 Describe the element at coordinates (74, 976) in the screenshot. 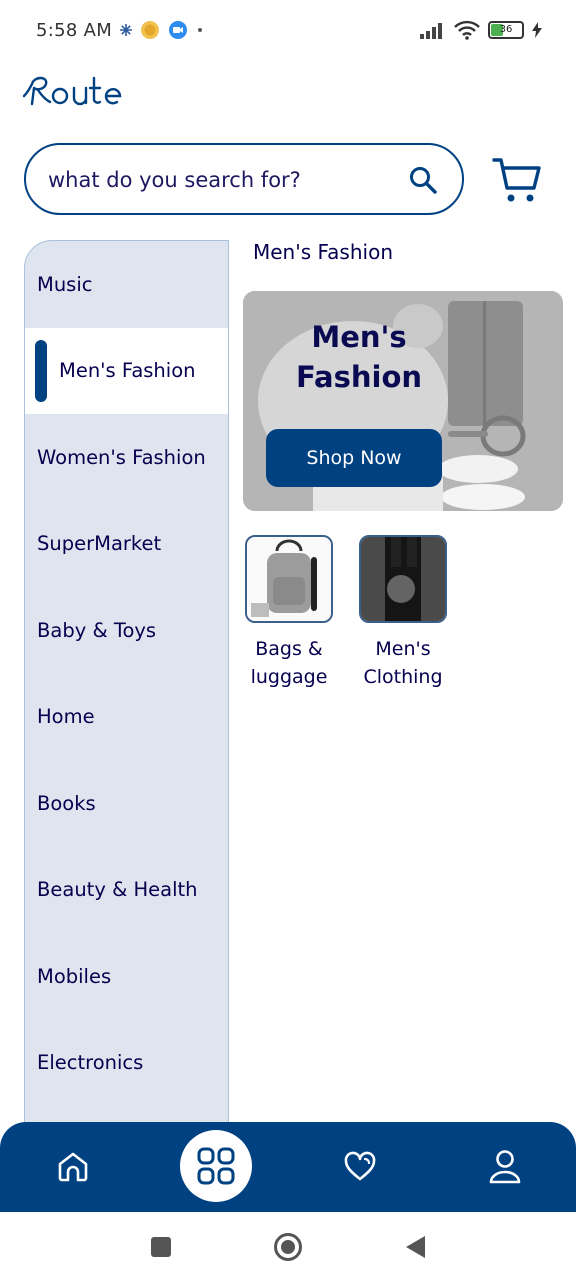

I see `sidebar-item-label: Mobiles` at that location.